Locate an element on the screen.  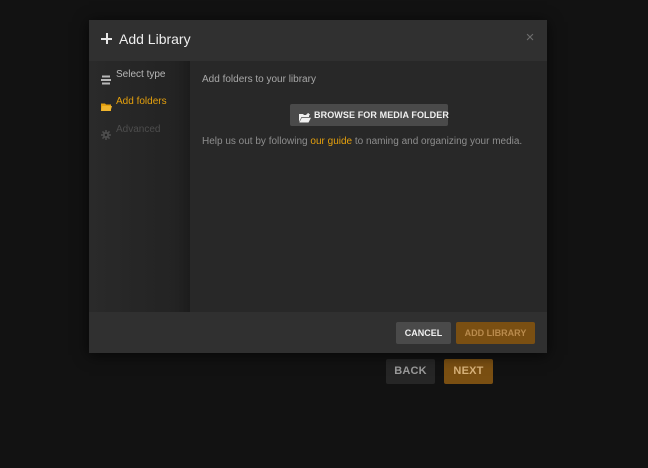
dialog-footer: CANCEL ADD LIBRARY is located at coordinates (318, 332).